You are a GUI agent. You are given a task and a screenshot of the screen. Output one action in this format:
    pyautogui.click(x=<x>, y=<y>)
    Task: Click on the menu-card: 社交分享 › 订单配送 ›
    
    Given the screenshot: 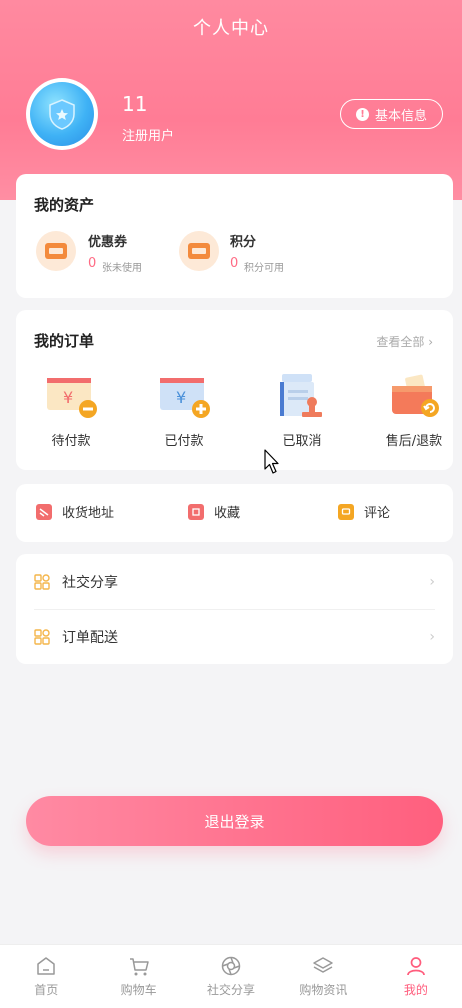 What is the action you would take?
    pyautogui.click(x=234, y=609)
    